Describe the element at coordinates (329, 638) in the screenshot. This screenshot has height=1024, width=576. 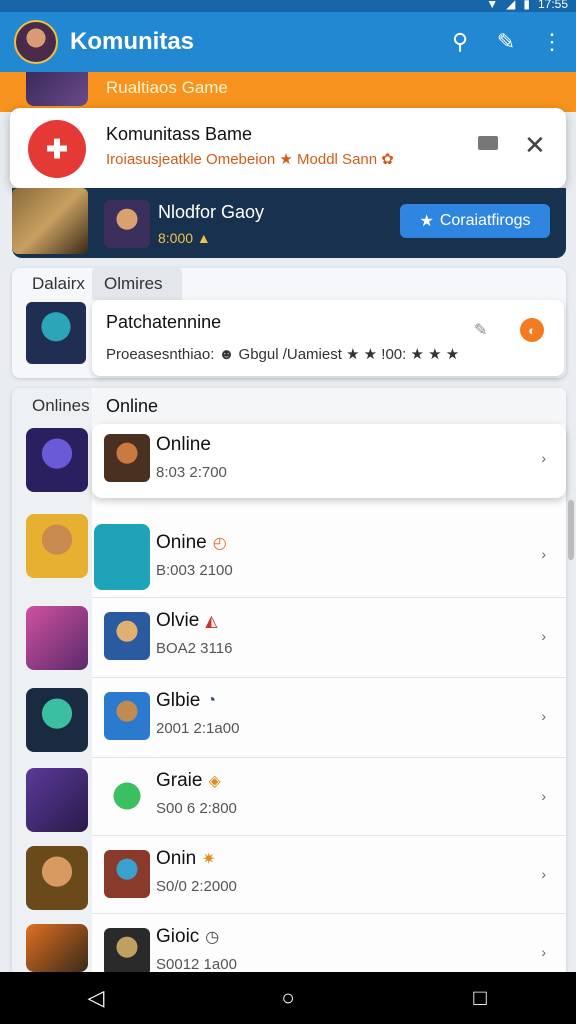
I see `list-item: Olvie ◭ BOA2 3116 ›` at that location.